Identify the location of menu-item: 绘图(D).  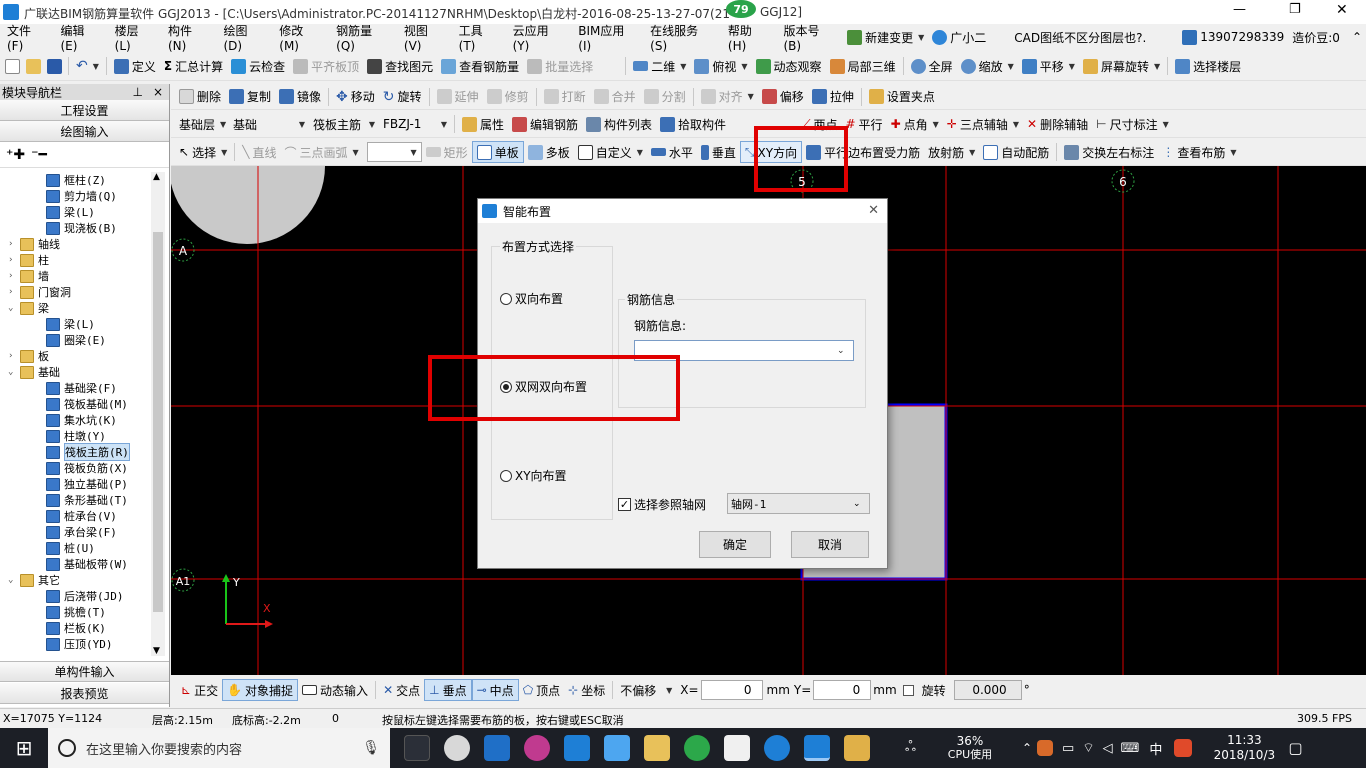
(244, 38).